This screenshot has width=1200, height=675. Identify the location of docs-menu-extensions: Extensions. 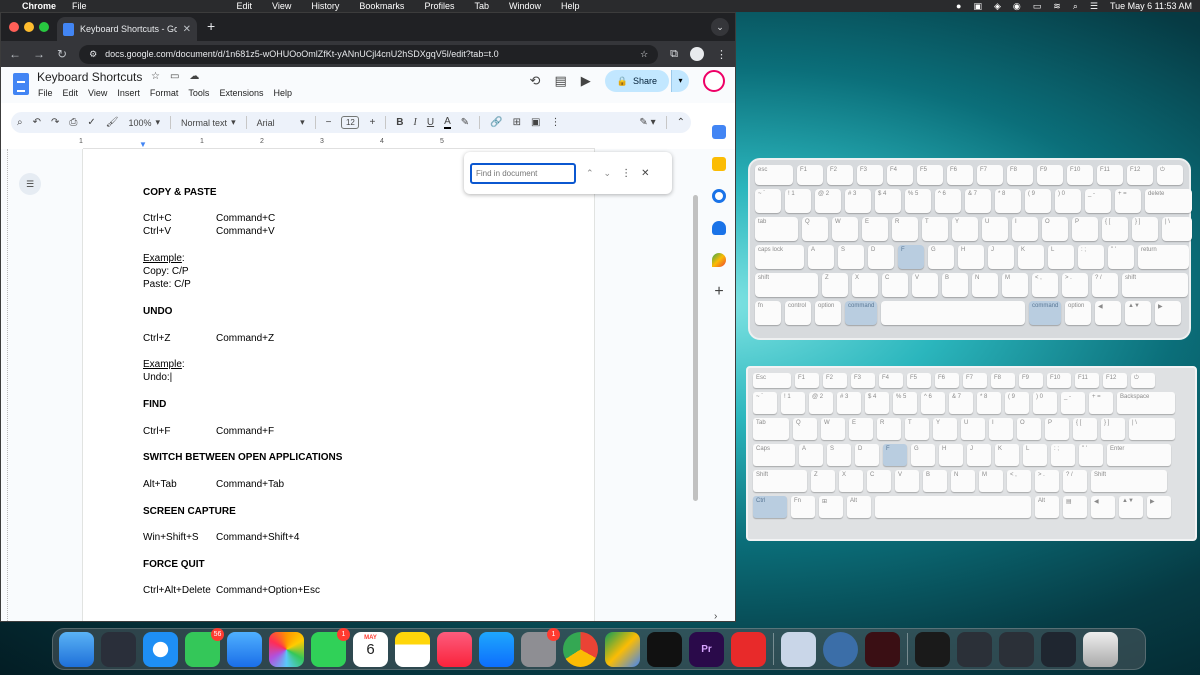
(241, 93).